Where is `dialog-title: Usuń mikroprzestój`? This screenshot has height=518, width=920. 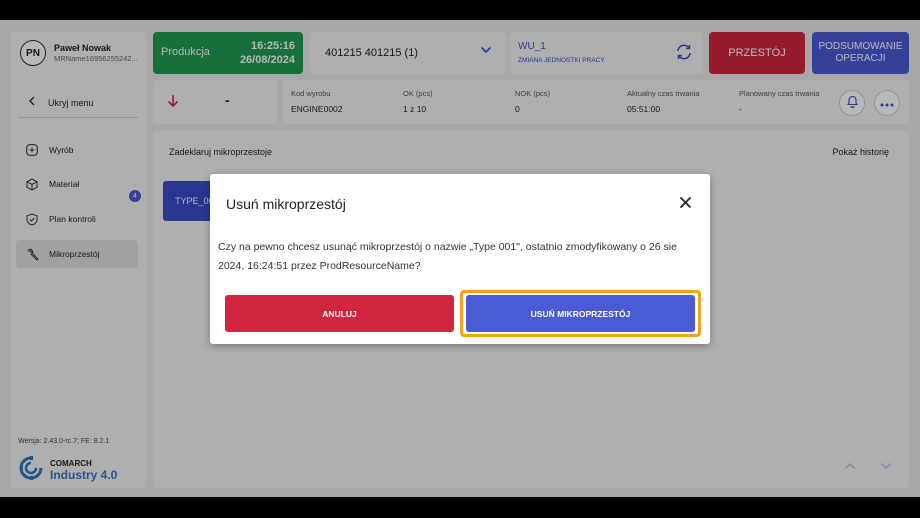 dialog-title: Usuń mikroprzestój is located at coordinates (286, 204).